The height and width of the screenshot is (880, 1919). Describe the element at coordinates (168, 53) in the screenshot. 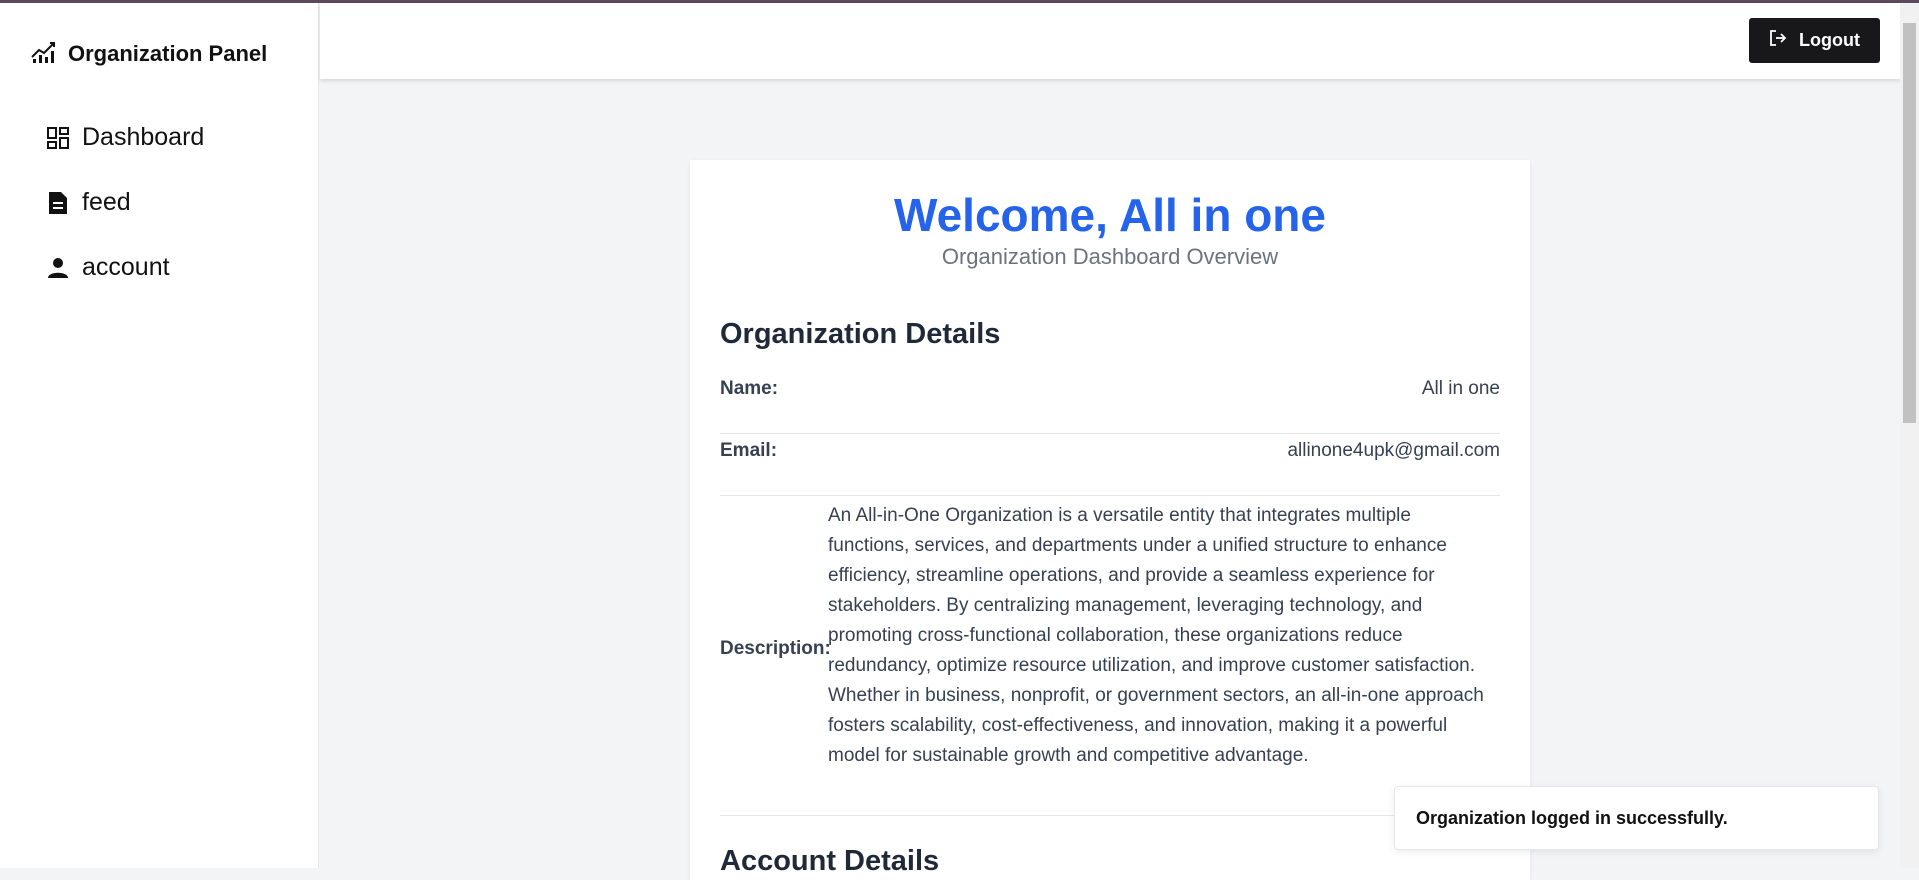

I see `brand-title: Organization Panel` at that location.